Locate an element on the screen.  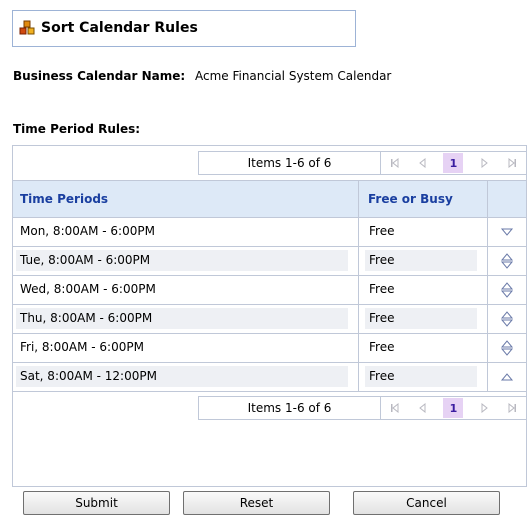
time-period-cell: Thu, 8:00AM - 6:00PM is located at coordinates (182, 318).